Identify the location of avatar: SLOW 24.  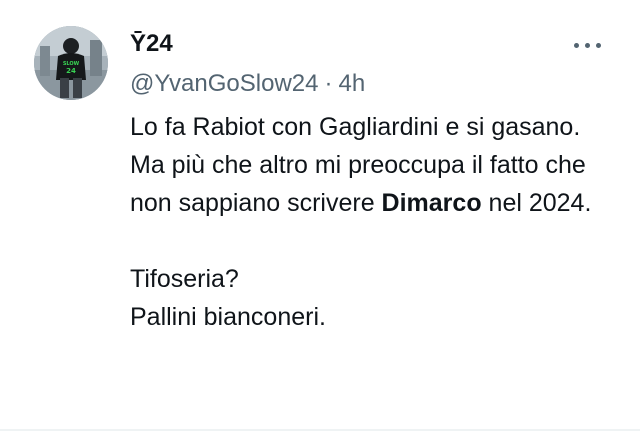
(71, 63).